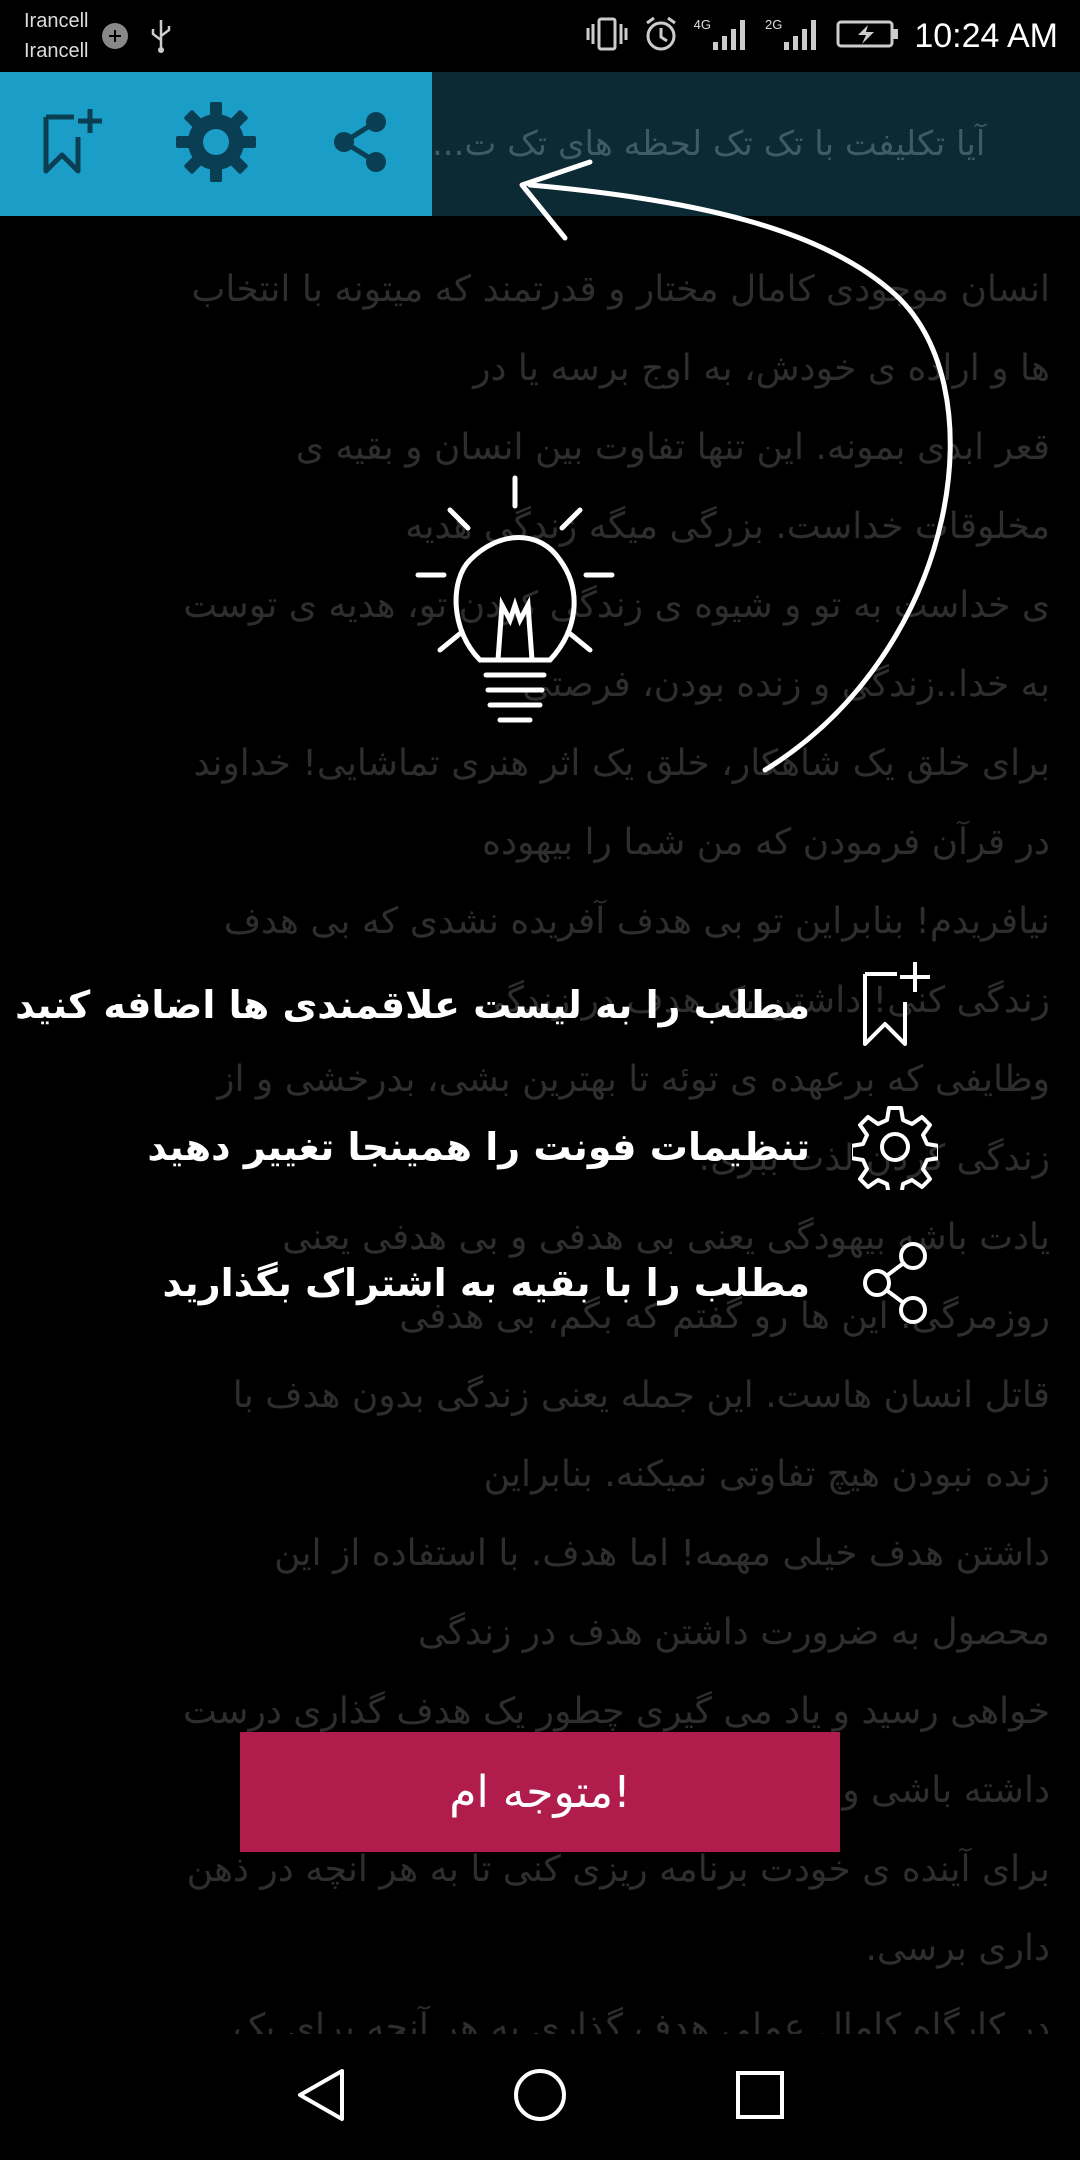 This screenshot has width=1080, height=2160. I want to click on hint-share: مطلب را با بقیه به اشتراک بگذارید, so click(551, 1283).